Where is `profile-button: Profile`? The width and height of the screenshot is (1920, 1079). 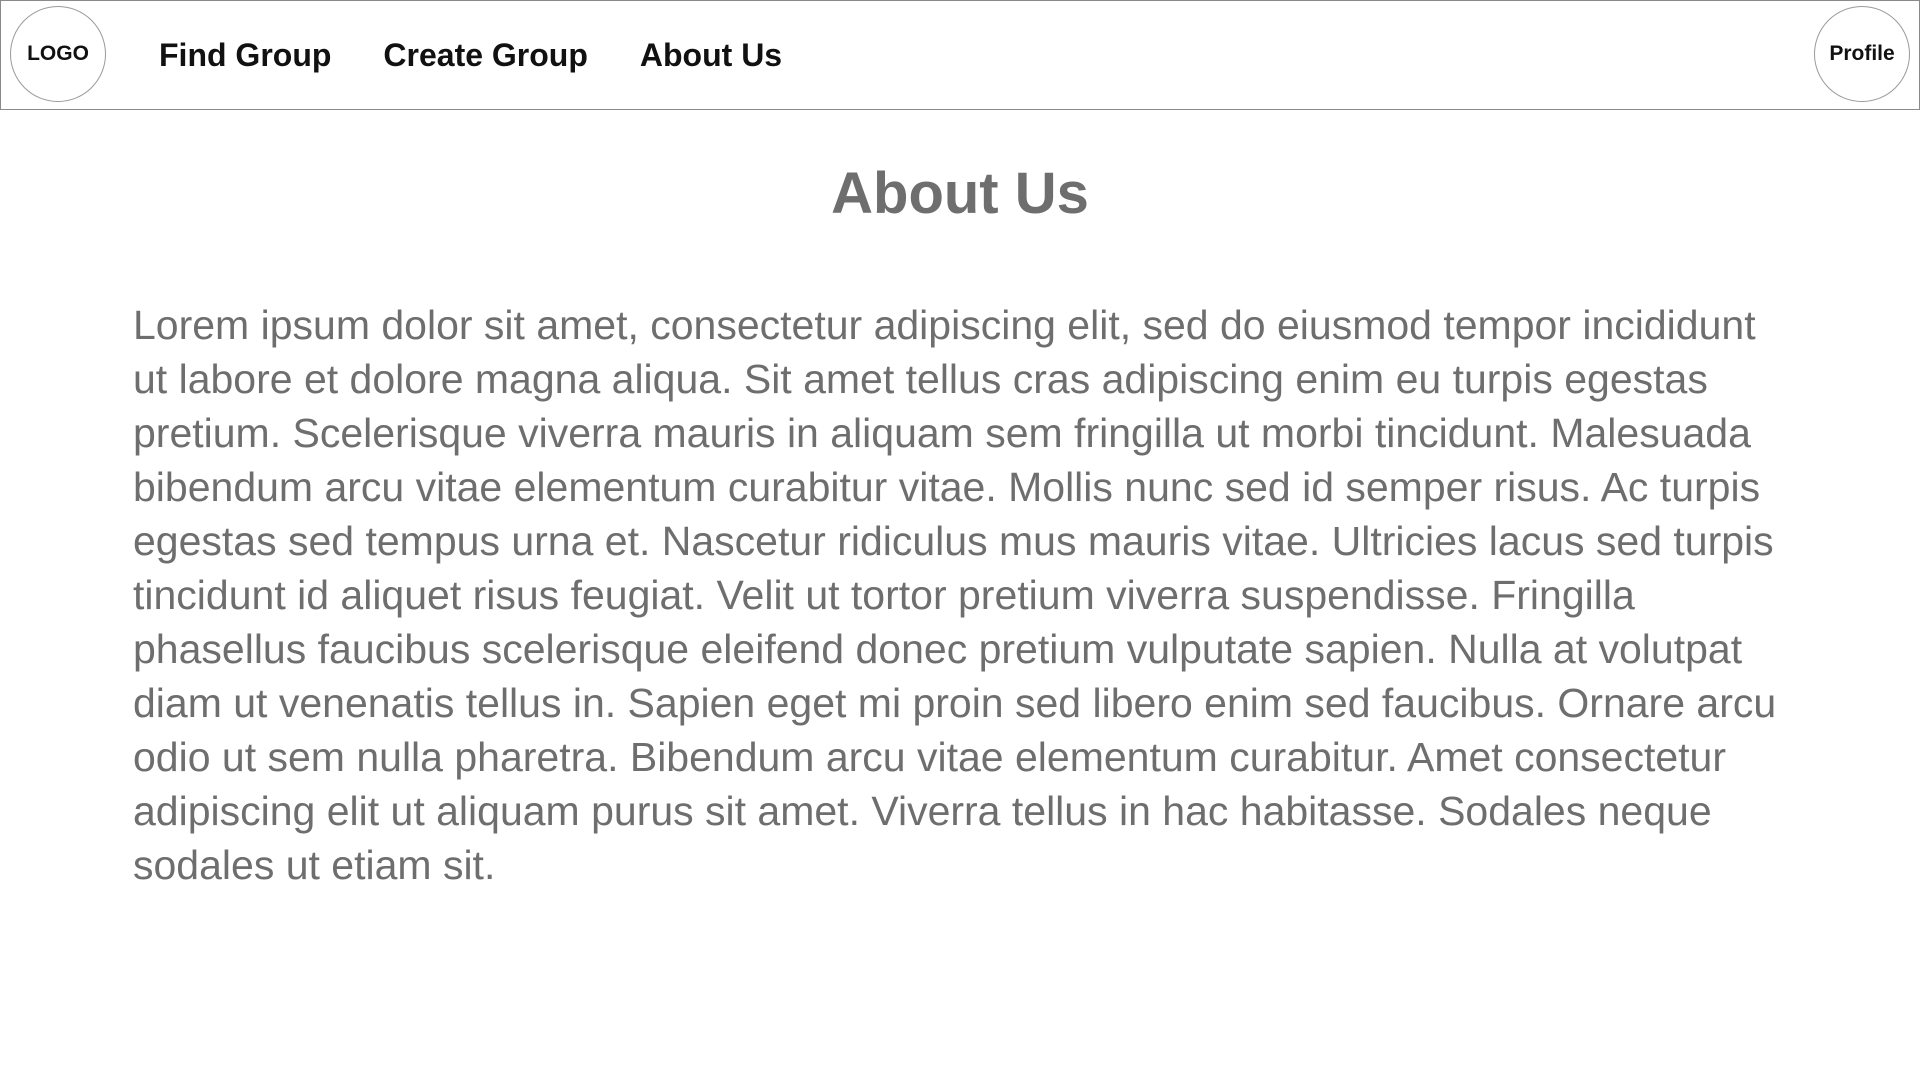 profile-button: Profile is located at coordinates (1862, 54).